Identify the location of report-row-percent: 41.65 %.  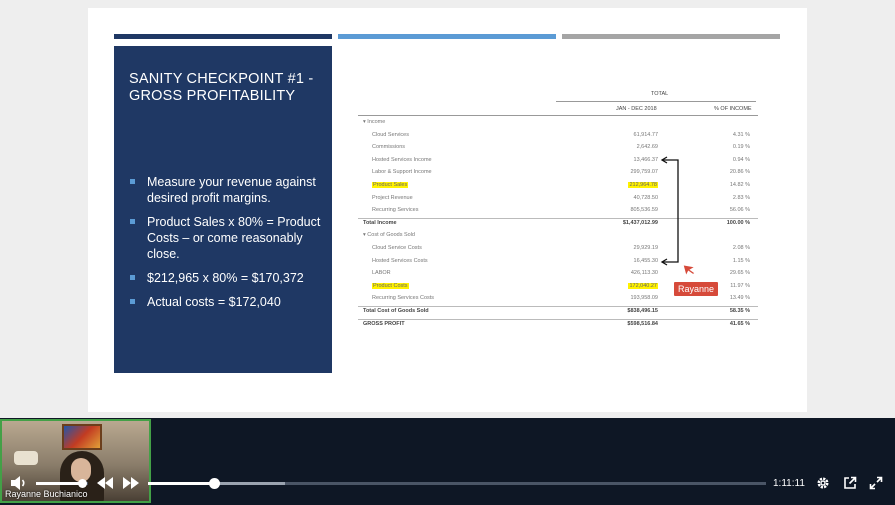
(739, 323).